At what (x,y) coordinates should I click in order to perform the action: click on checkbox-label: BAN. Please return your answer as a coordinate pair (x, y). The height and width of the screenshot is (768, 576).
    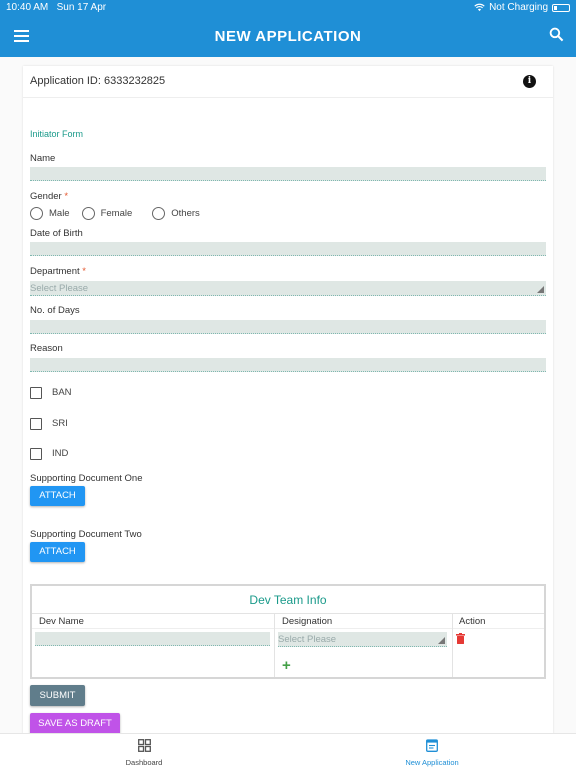
    Looking at the image, I should click on (62, 392).